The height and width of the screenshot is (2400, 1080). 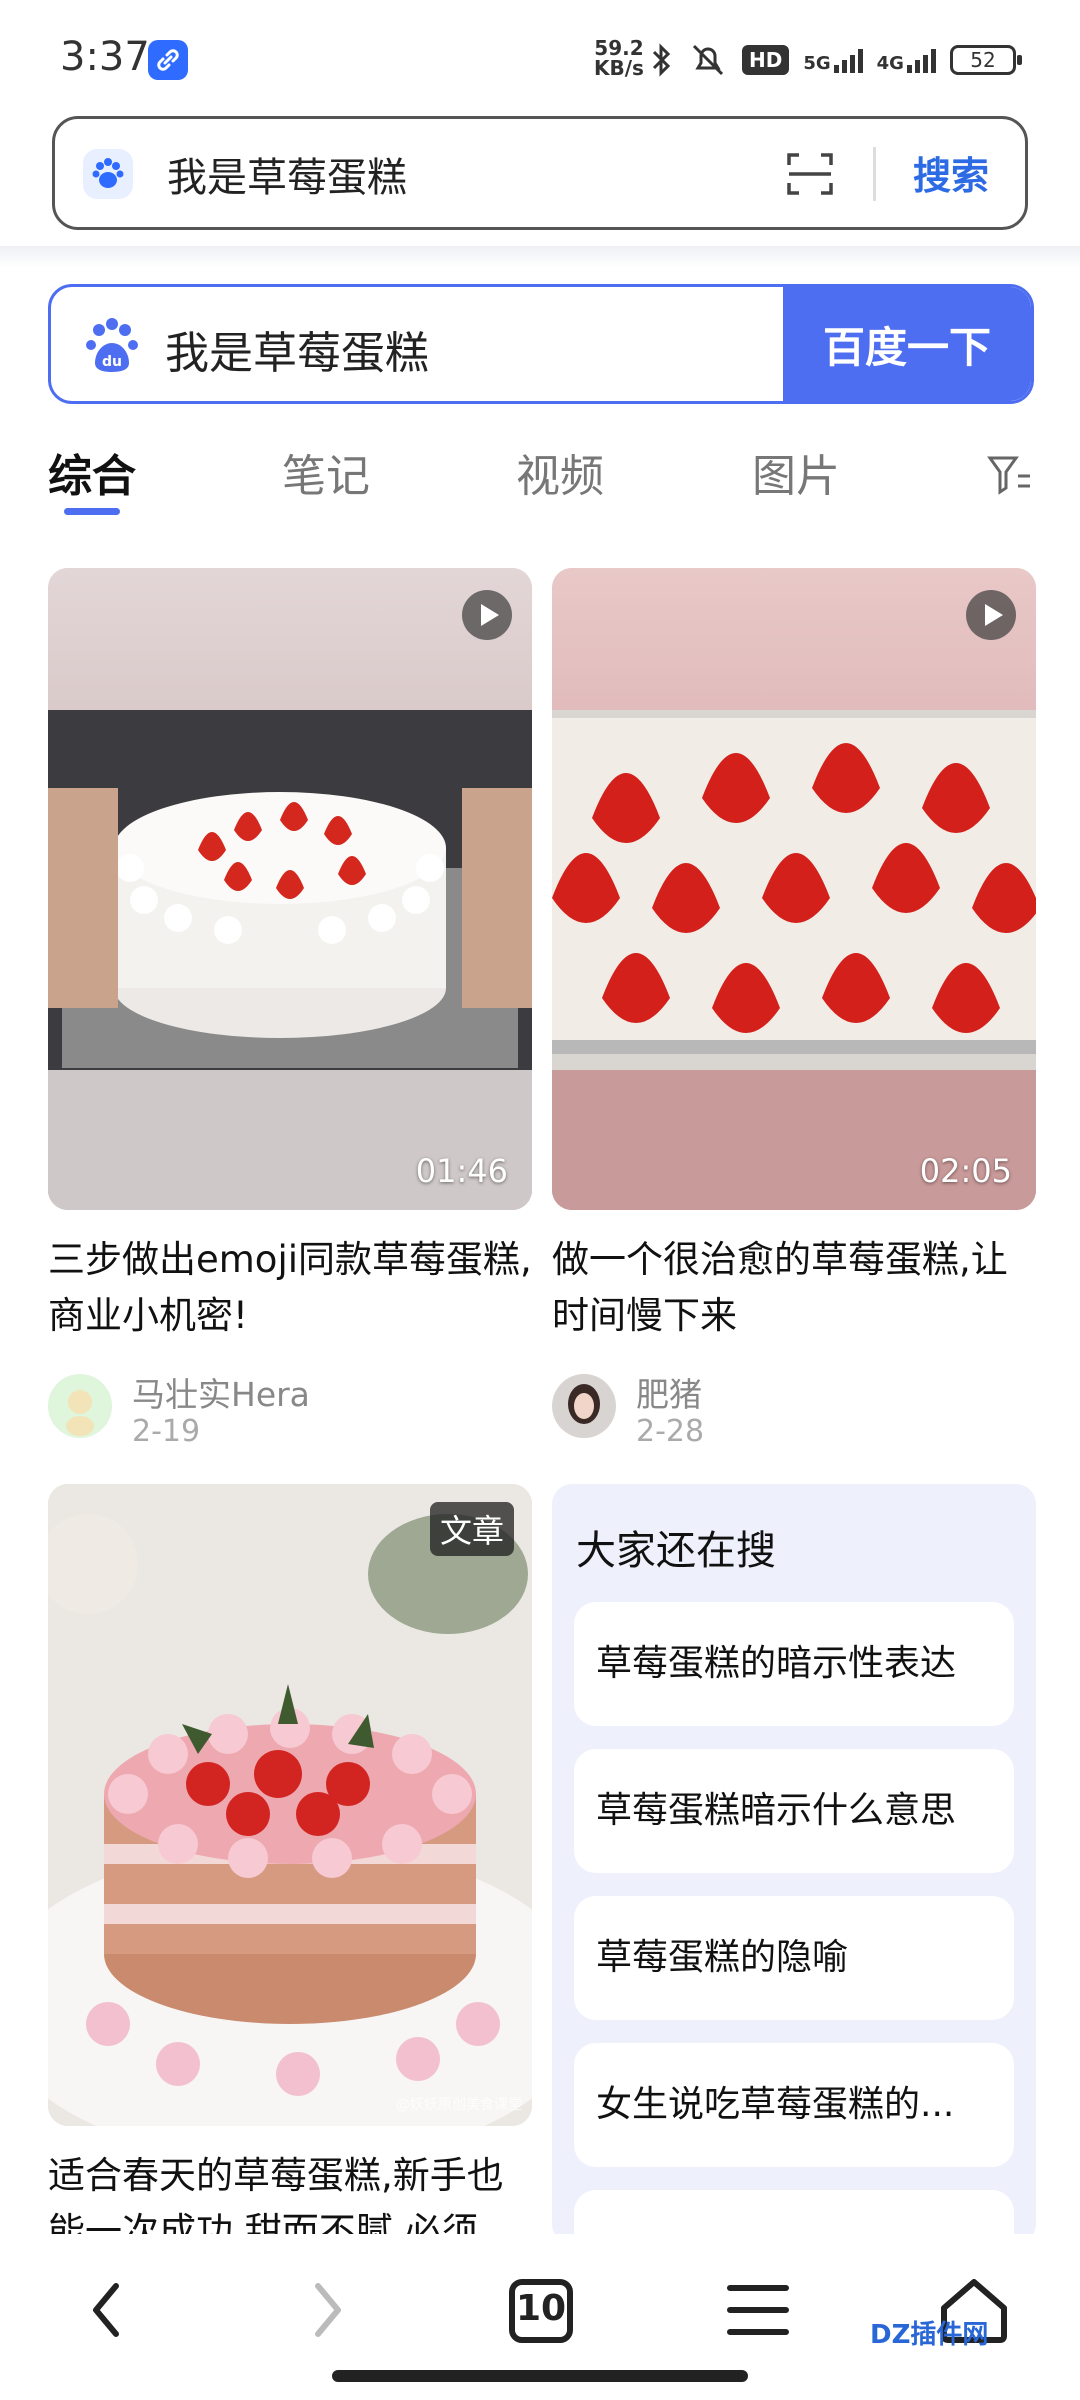 What do you see at coordinates (874, 174) in the screenshot?
I see `divider` at bounding box center [874, 174].